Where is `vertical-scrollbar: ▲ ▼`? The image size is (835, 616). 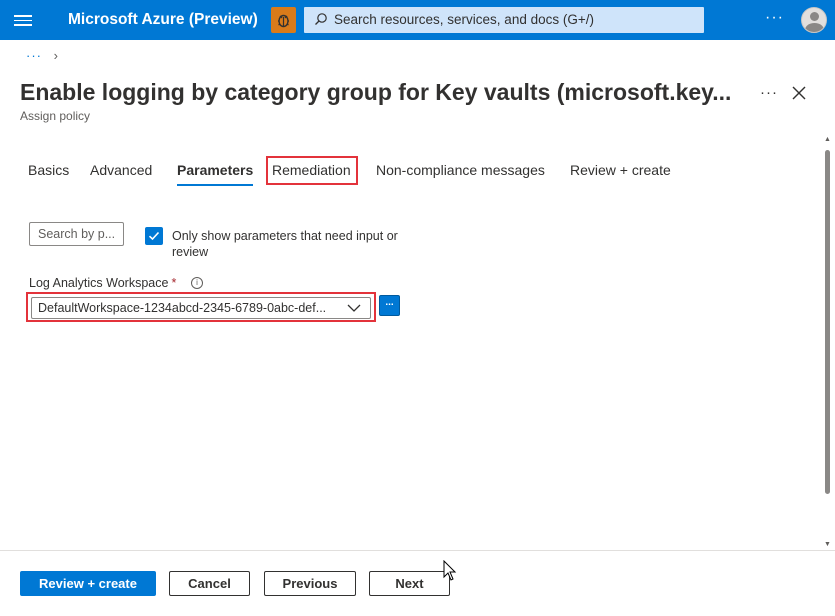 vertical-scrollbar: ▲ ▼ is located at coordinates (827, 341).